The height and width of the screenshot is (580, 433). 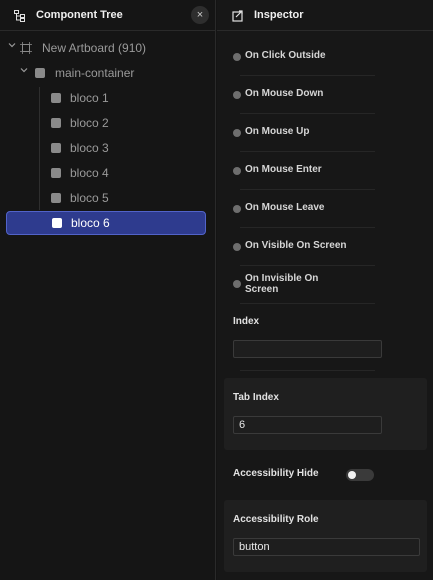 What do you see at coordinates (285, 55) in the screenshot?
I see `event-label: On Click Outside` at bounding box center [285, 55].